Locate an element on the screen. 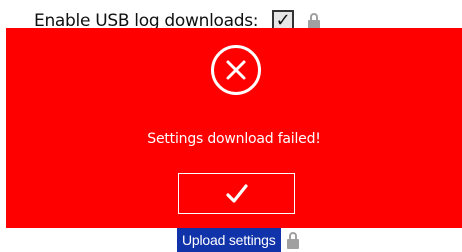 The image size is (462, 252). upload-settings-button: Upload settings is located at coordinates (229, 240).